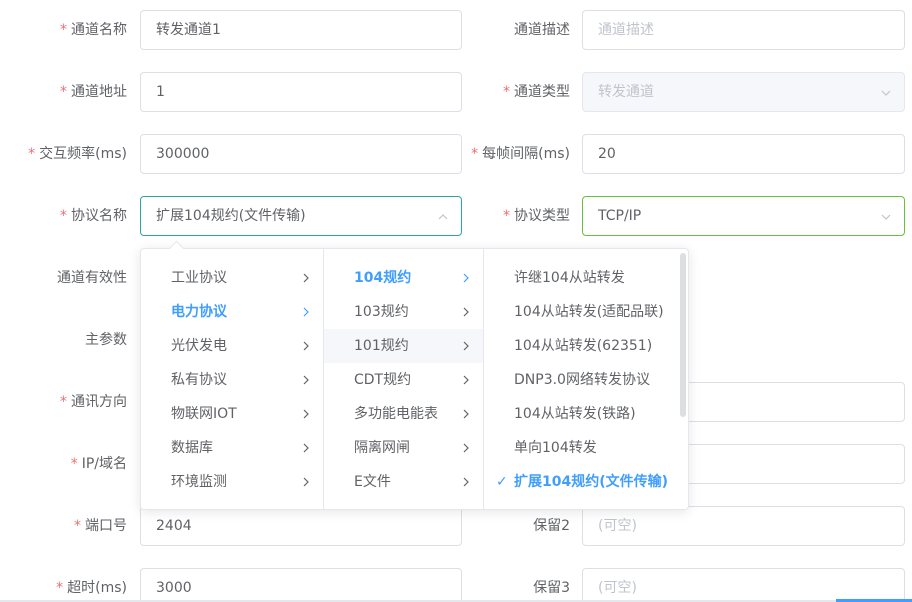 The image size is (912, 602). What do you see at coordinates (301, 585) in the screenshot?
I see `timeout-input: 3000` at bounding box center [301, 585].